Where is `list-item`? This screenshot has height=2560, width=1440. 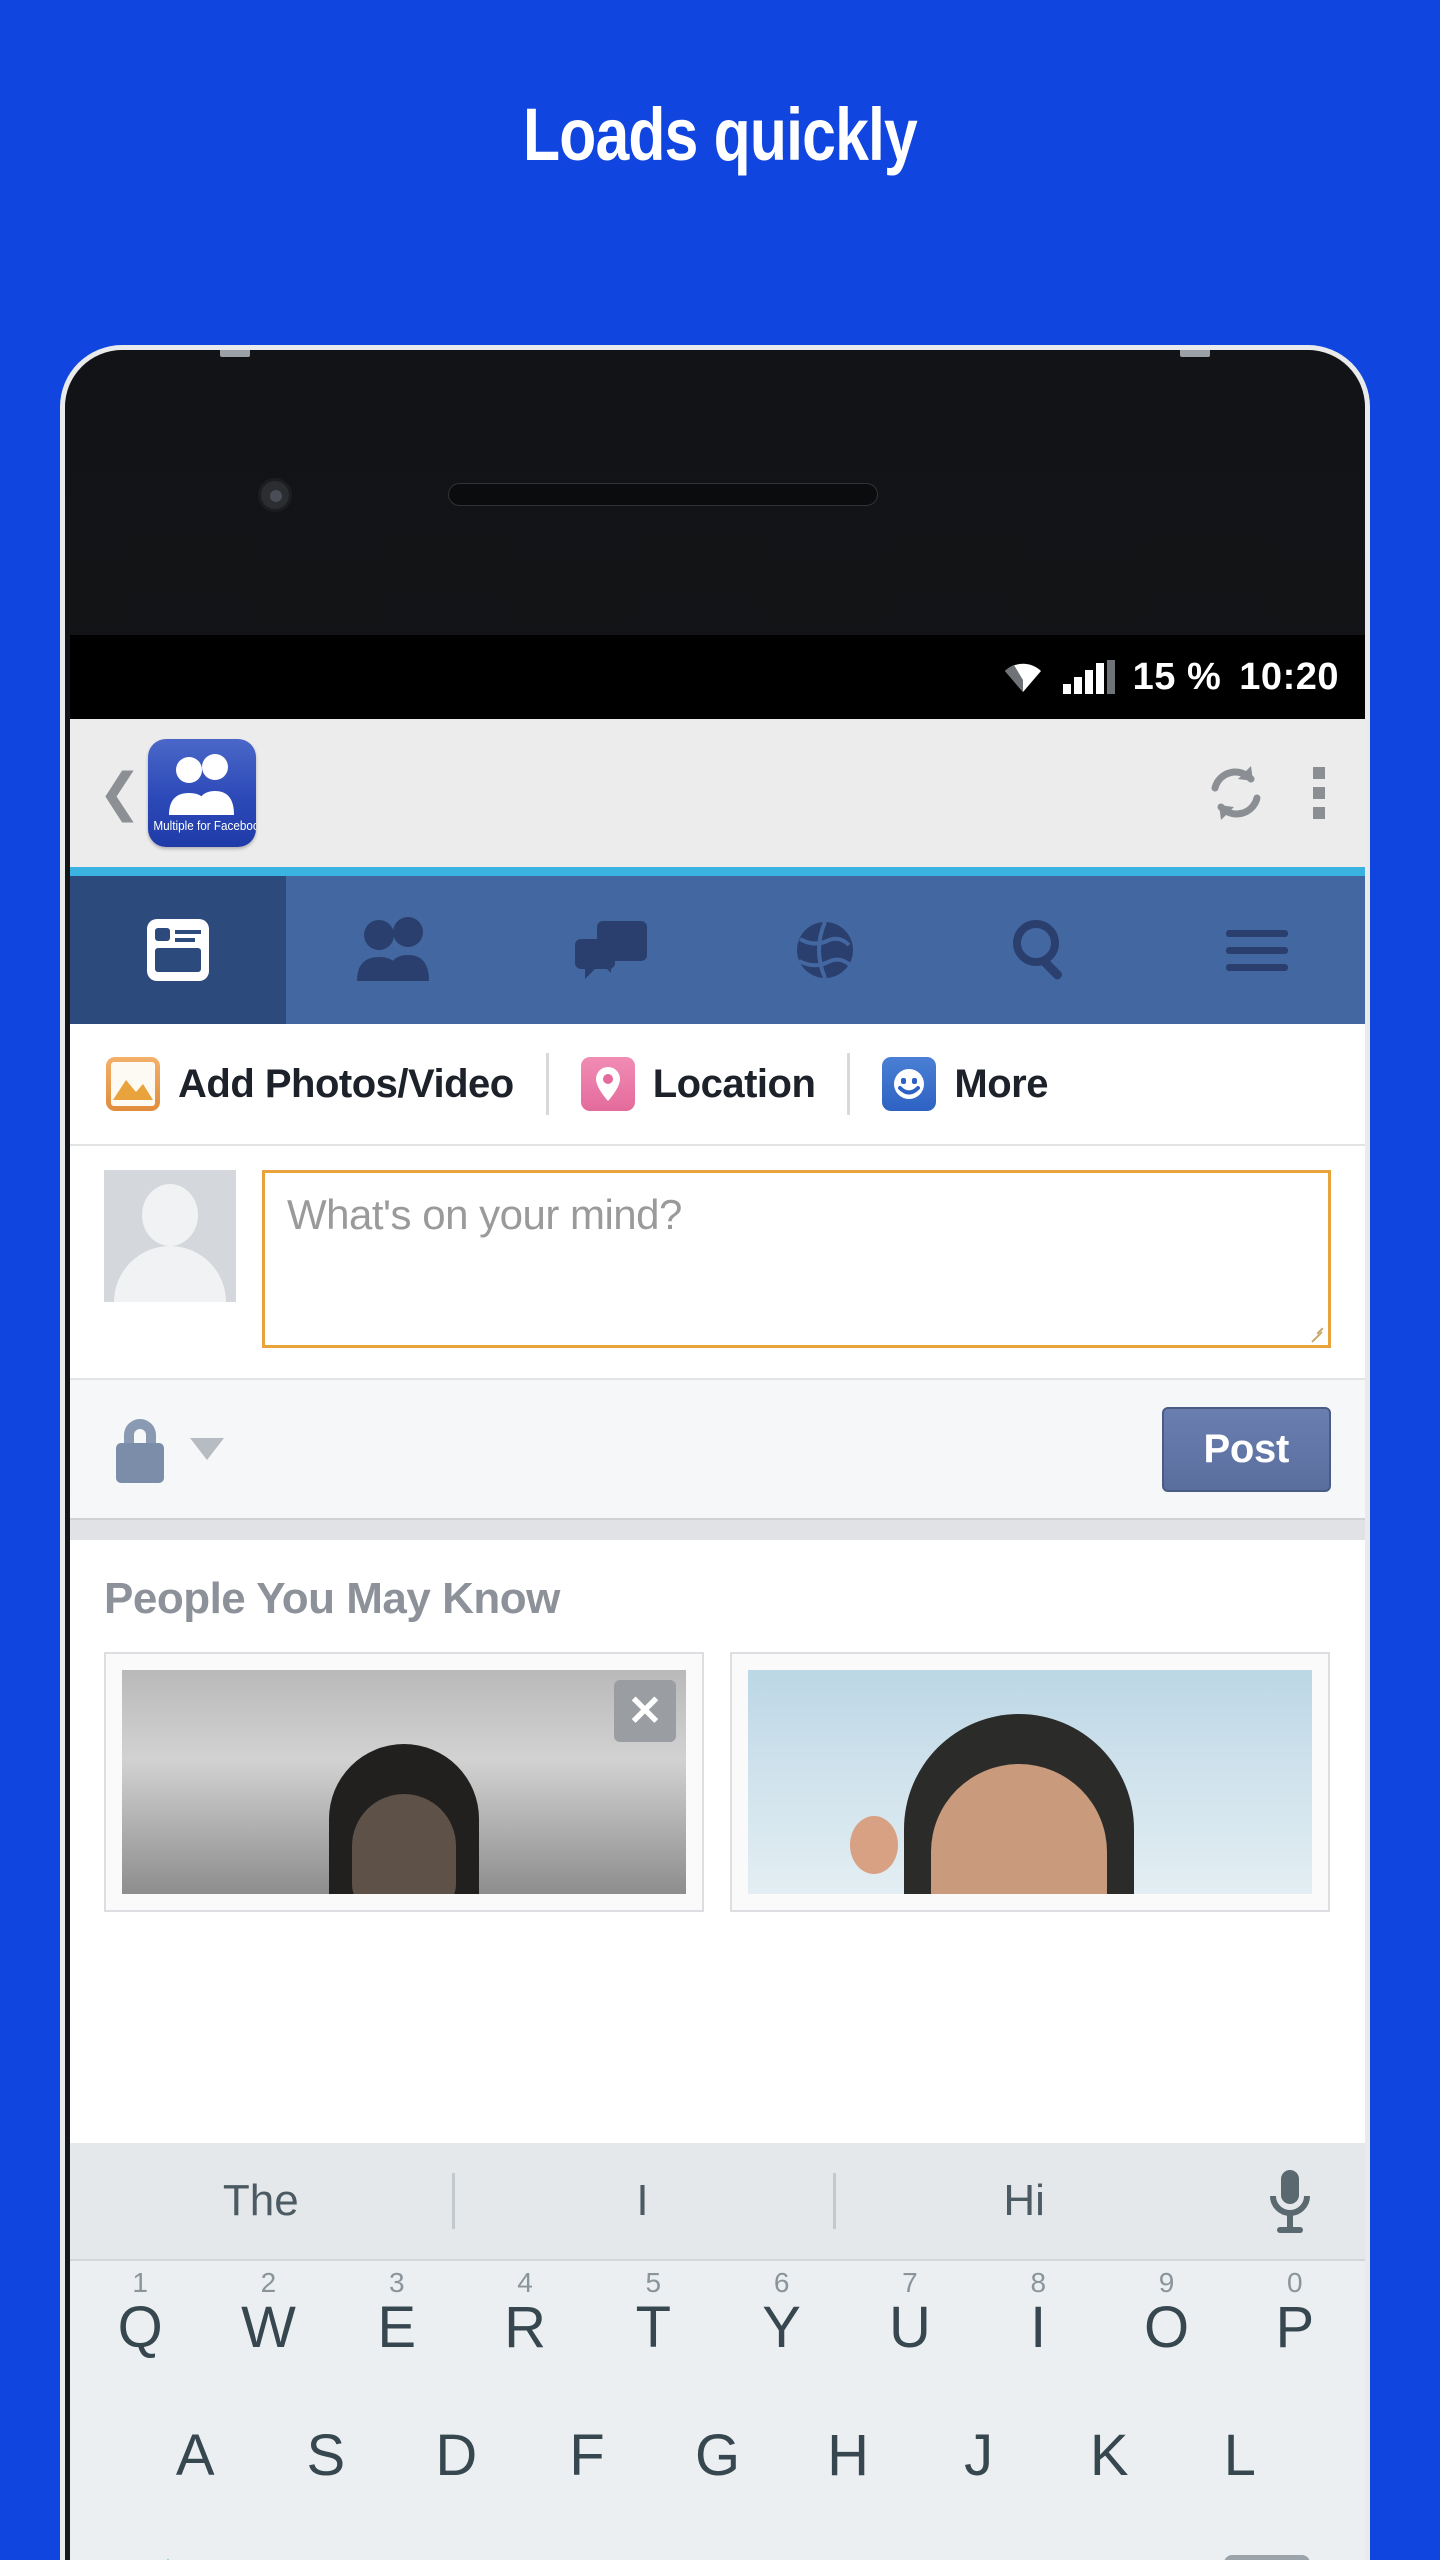
list-item is located at coordinates (1030, 1782).